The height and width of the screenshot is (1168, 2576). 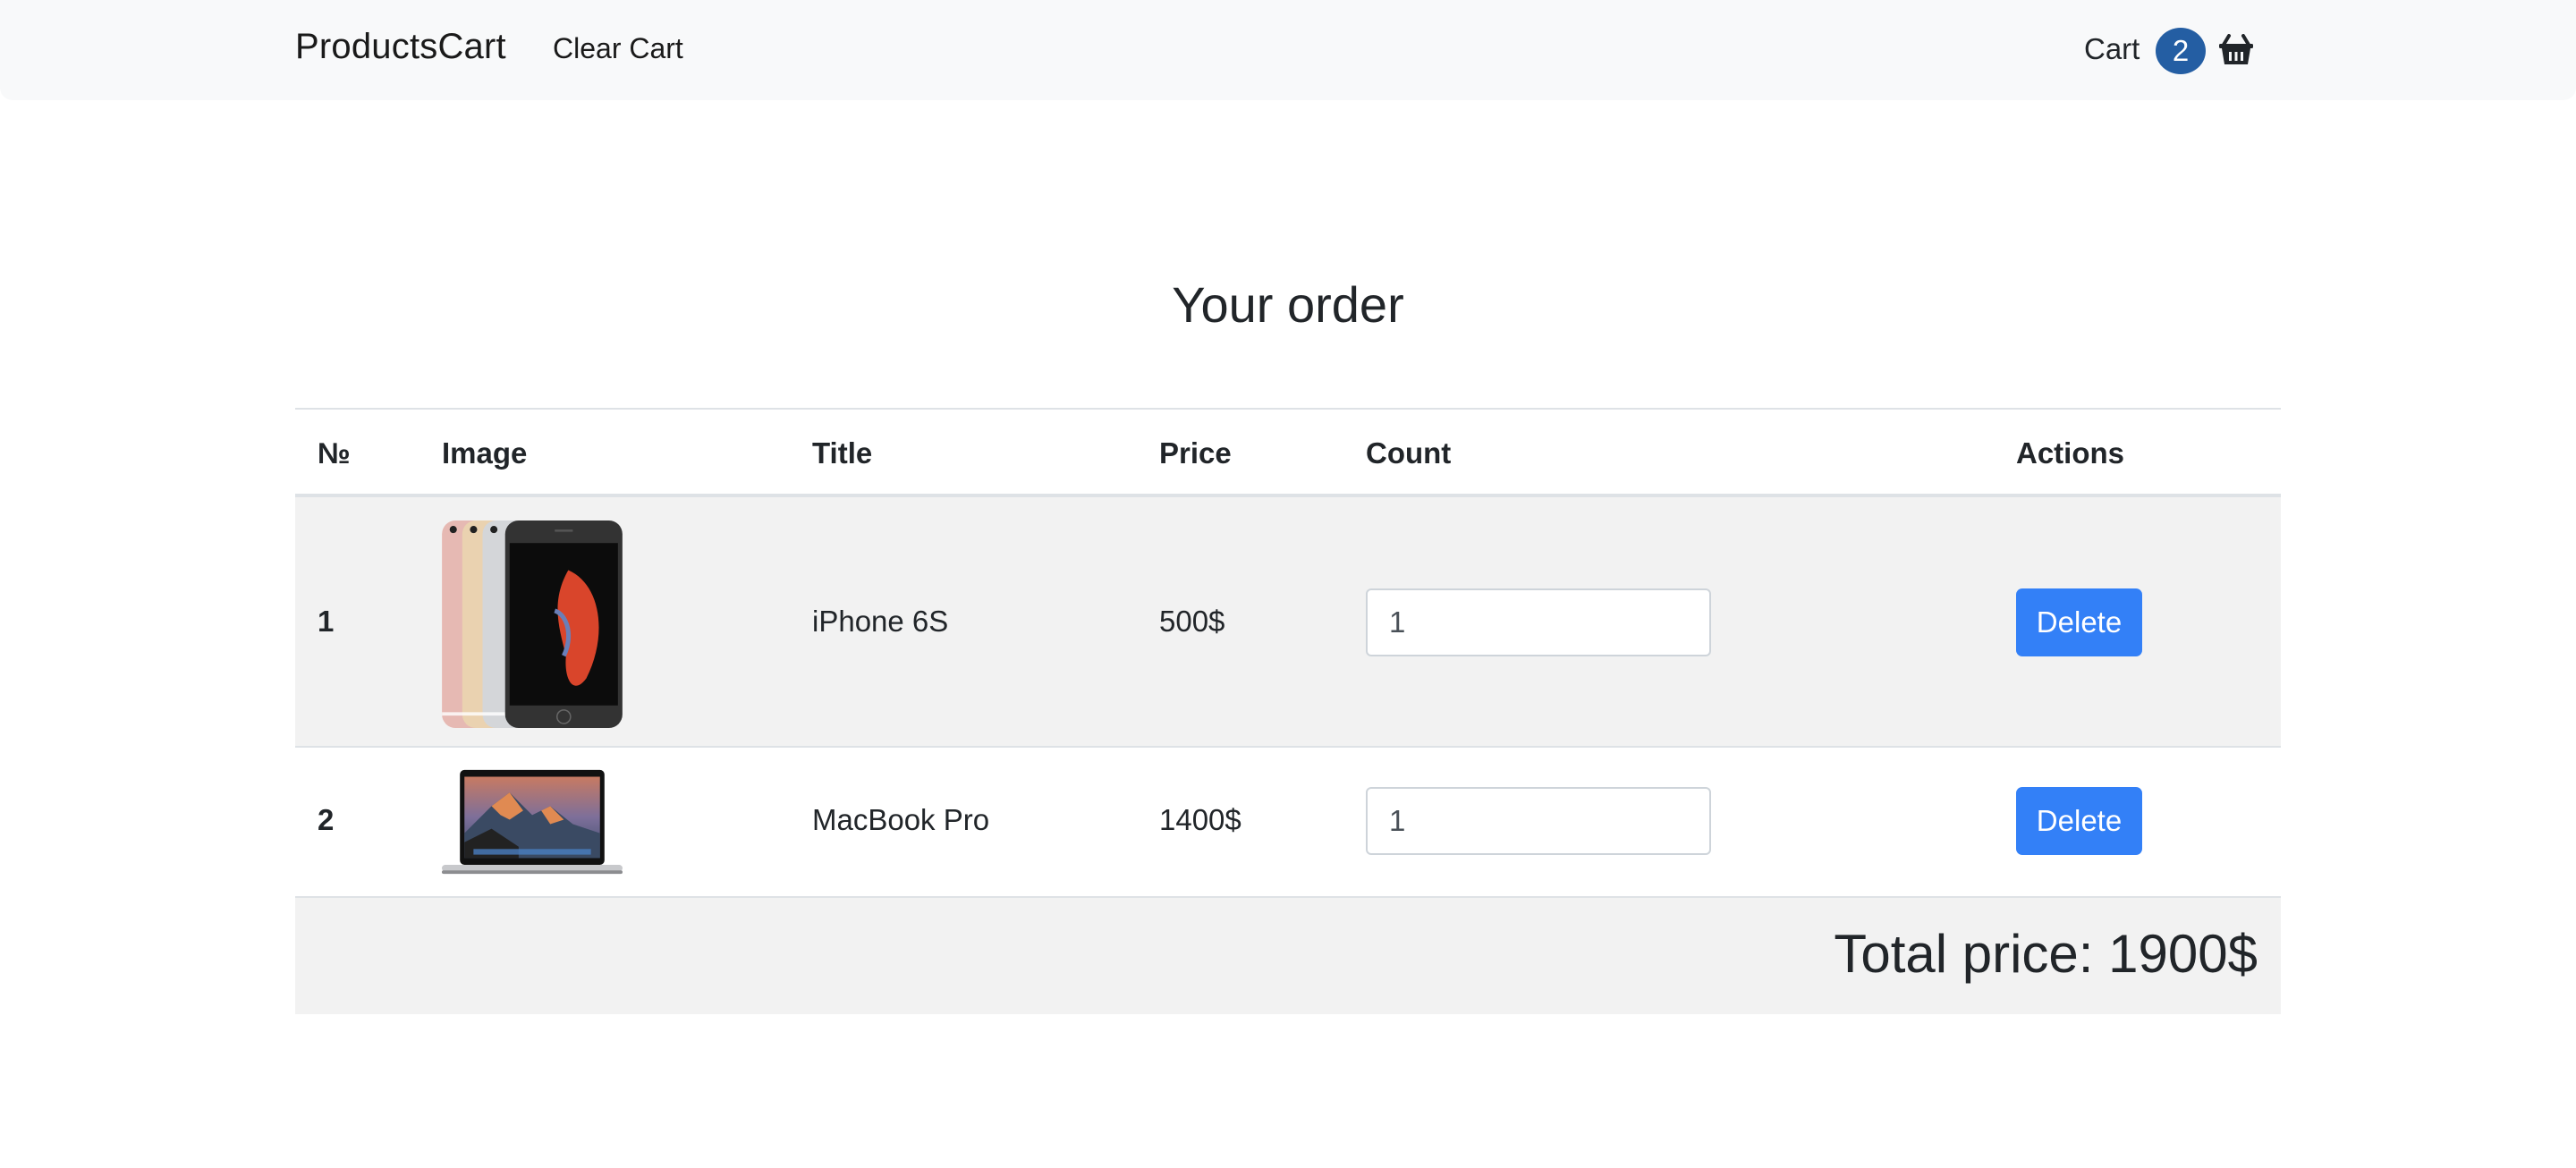 I want to click on cart-count-badge: 2, so click(x=2181, y=51).